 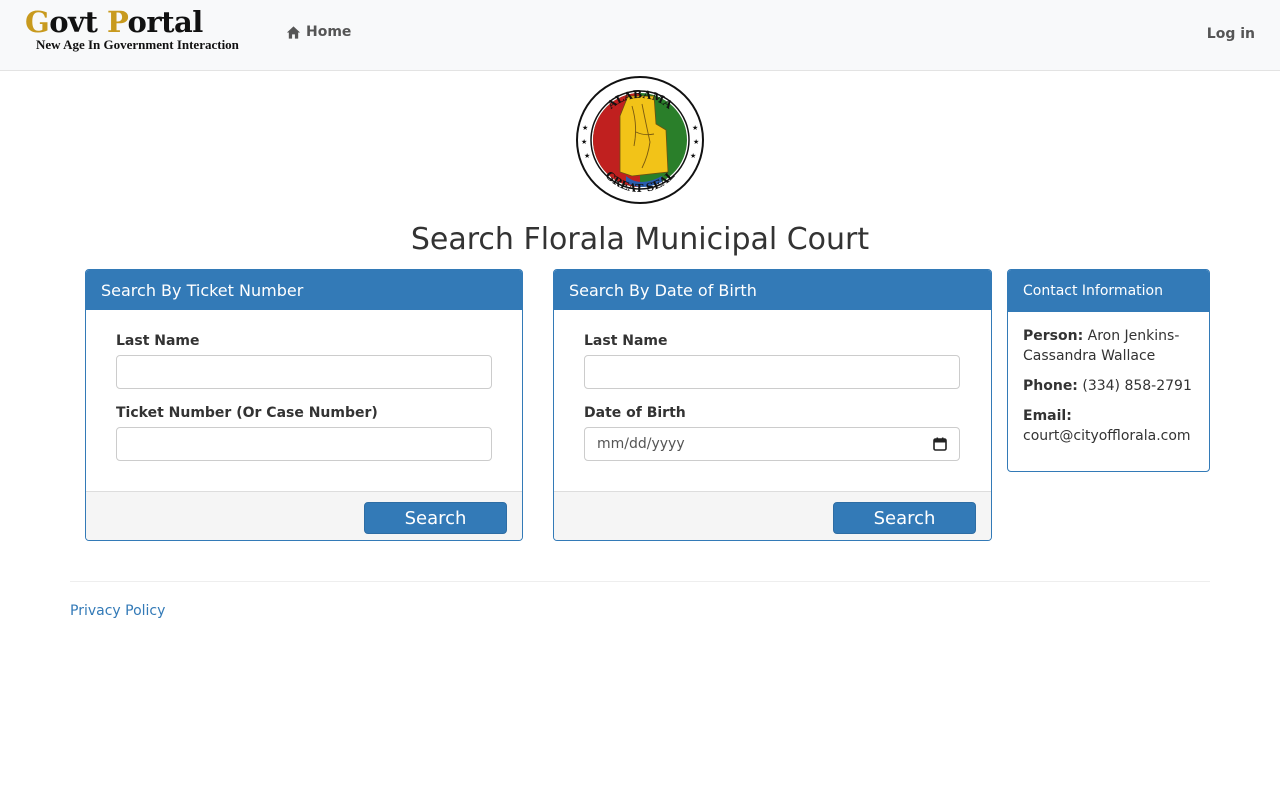 I want to click on footer-divider, so click(x=640, y=581).